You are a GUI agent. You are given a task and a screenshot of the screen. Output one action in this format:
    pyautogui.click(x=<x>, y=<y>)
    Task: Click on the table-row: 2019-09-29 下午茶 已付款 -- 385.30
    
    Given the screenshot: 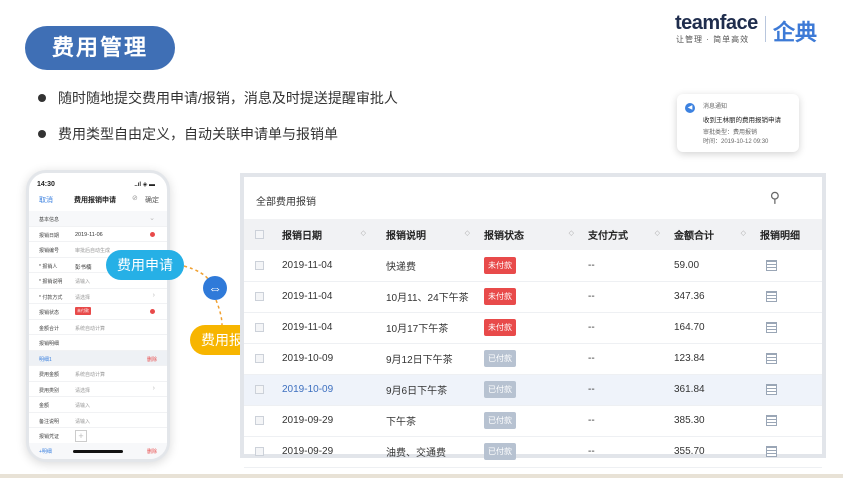 What is the action you would take?
    pyautogui.click(x=533, y=421)
    